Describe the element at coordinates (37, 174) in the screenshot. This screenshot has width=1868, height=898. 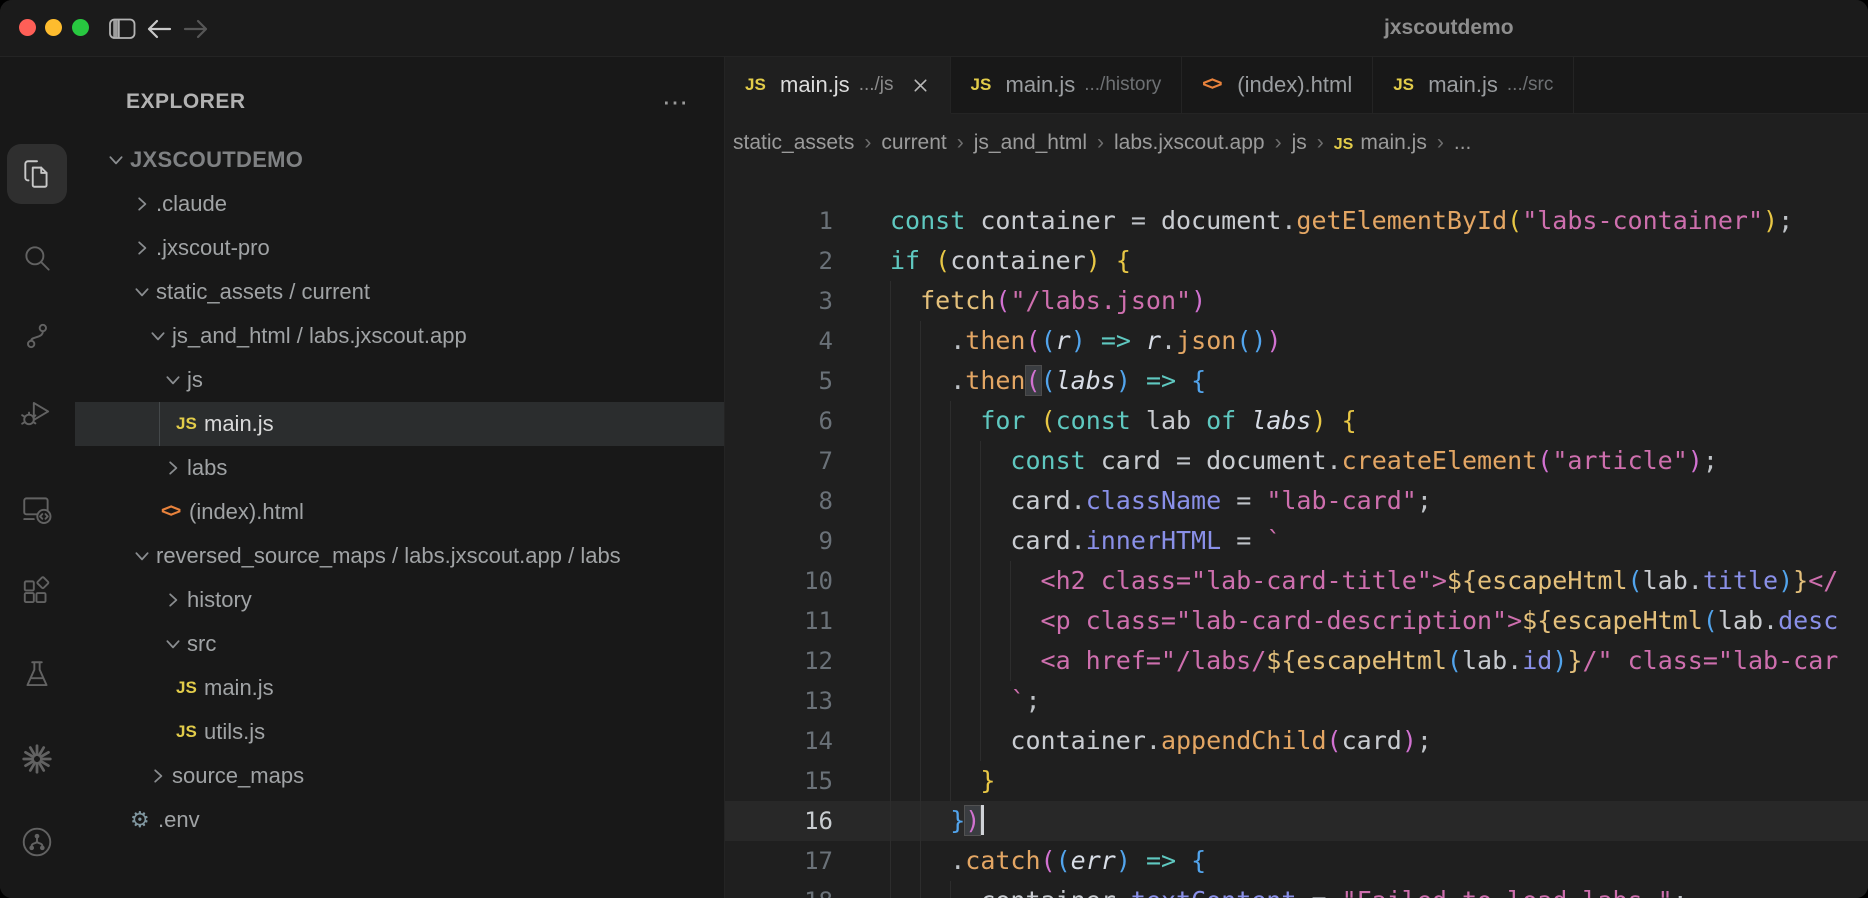
I see `explorer-icon` at that location.